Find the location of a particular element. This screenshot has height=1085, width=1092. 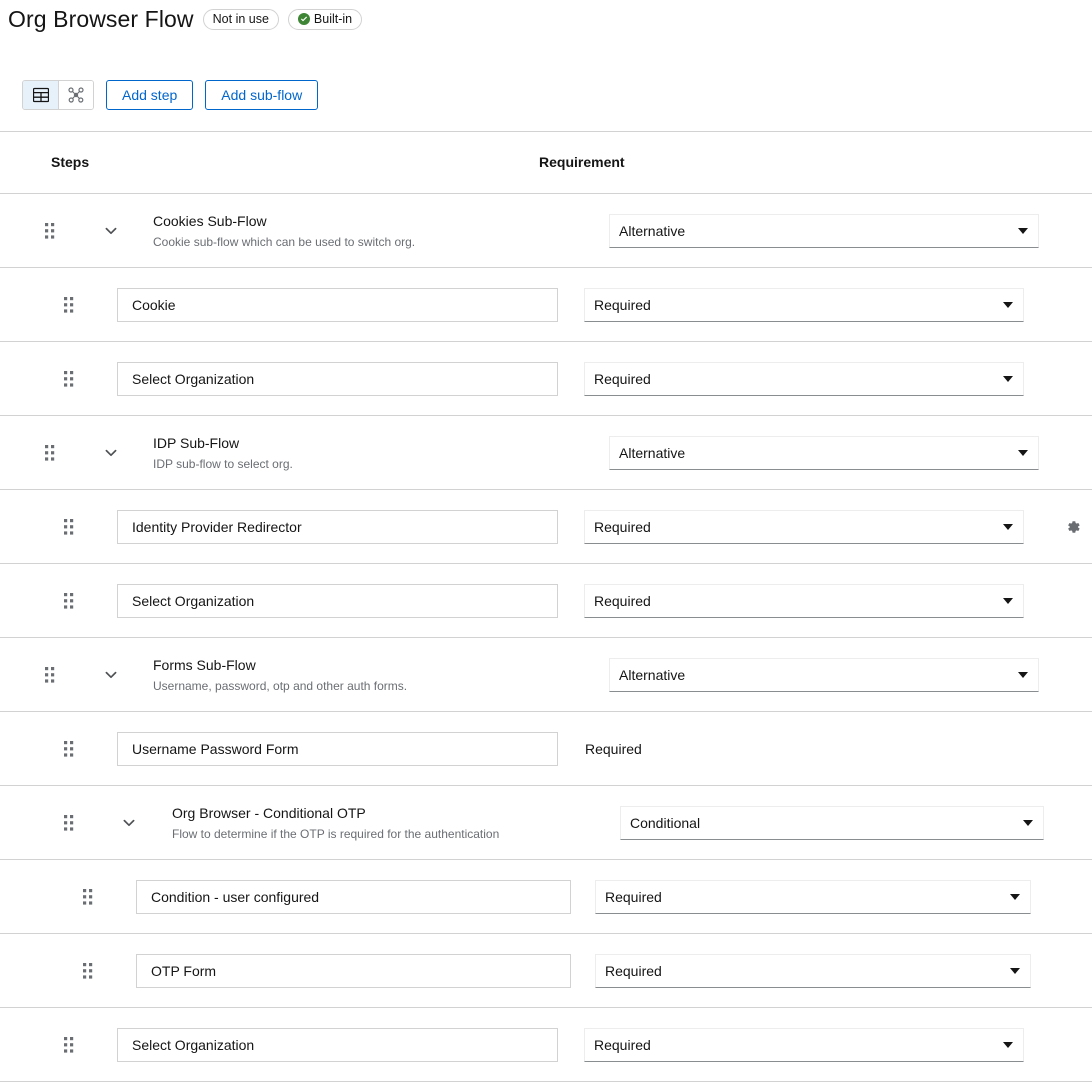

check-circle-icon is located at coordinates (303, 19).